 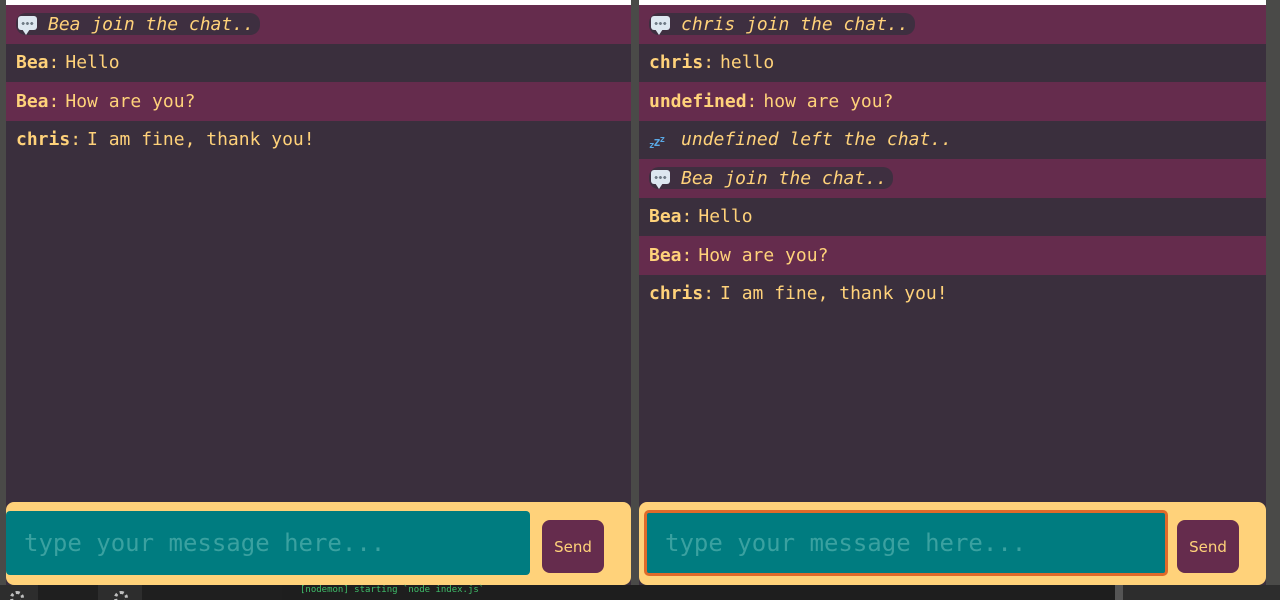 I want to click on zzz-icon: zzz, so click(x=657, y=142).